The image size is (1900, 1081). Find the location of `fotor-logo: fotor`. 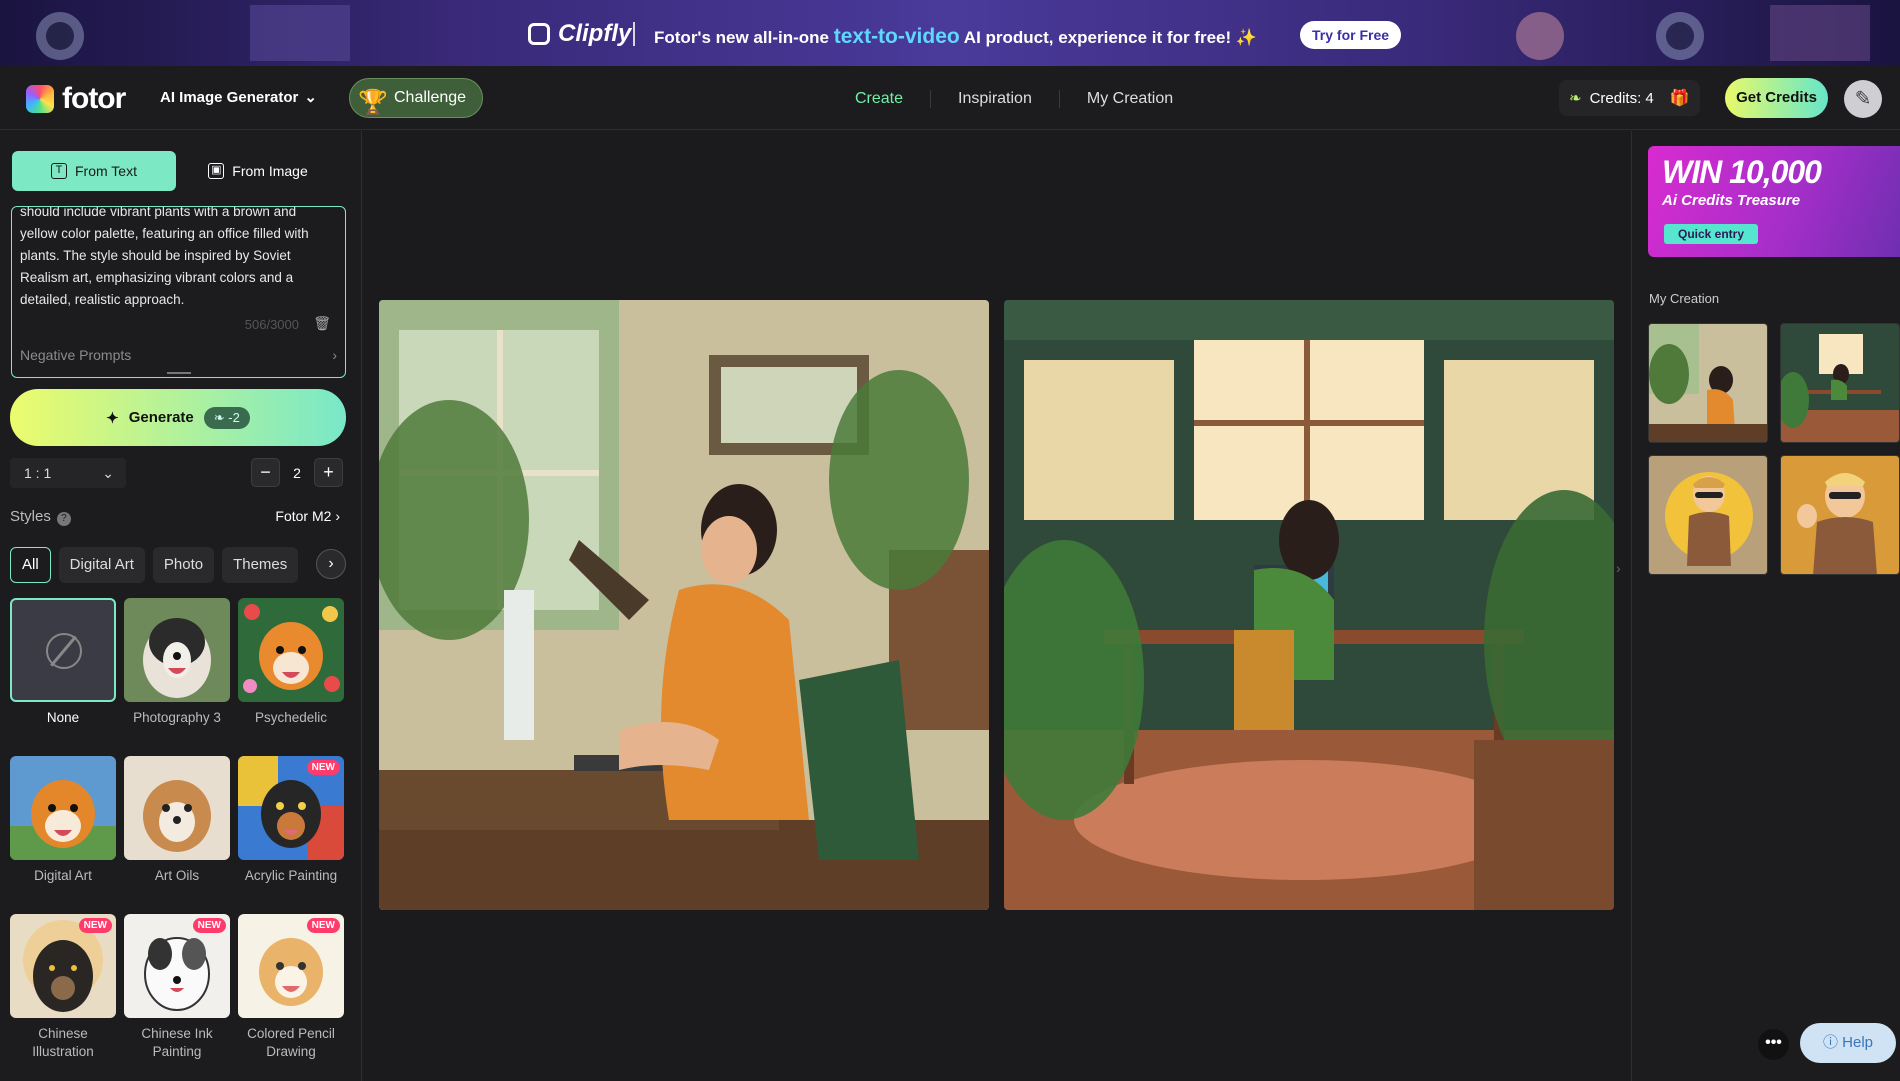

fotor-logo: fotor is located at coordinates (76, 99).